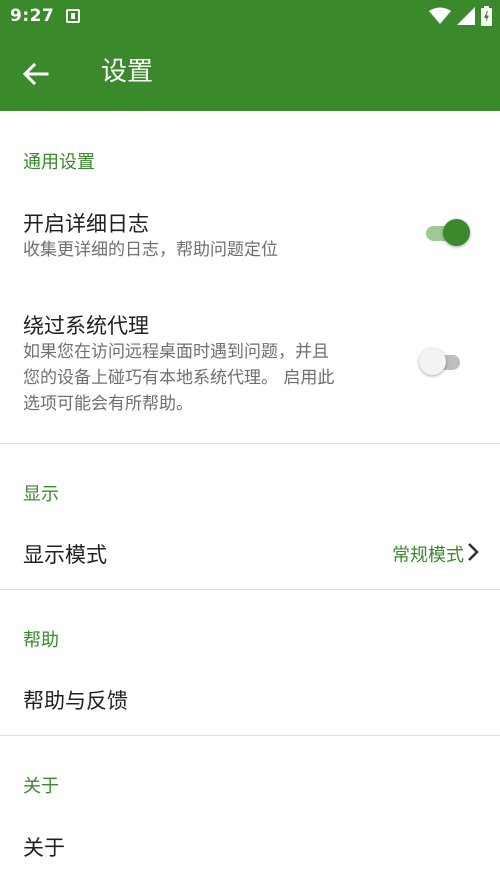  Describe the element at coordinates (86, 326) in the screenshot. I see `pref-bypass-proxy-title: 绕过系统代理` at that location.